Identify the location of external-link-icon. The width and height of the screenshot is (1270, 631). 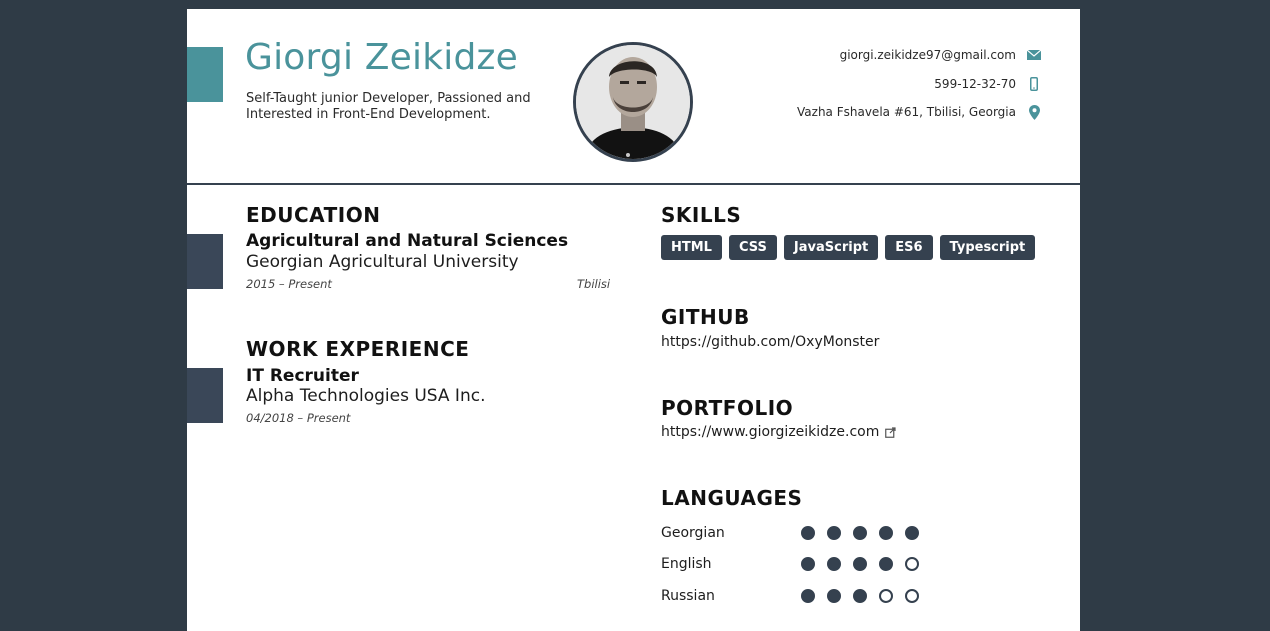
(890, 432).